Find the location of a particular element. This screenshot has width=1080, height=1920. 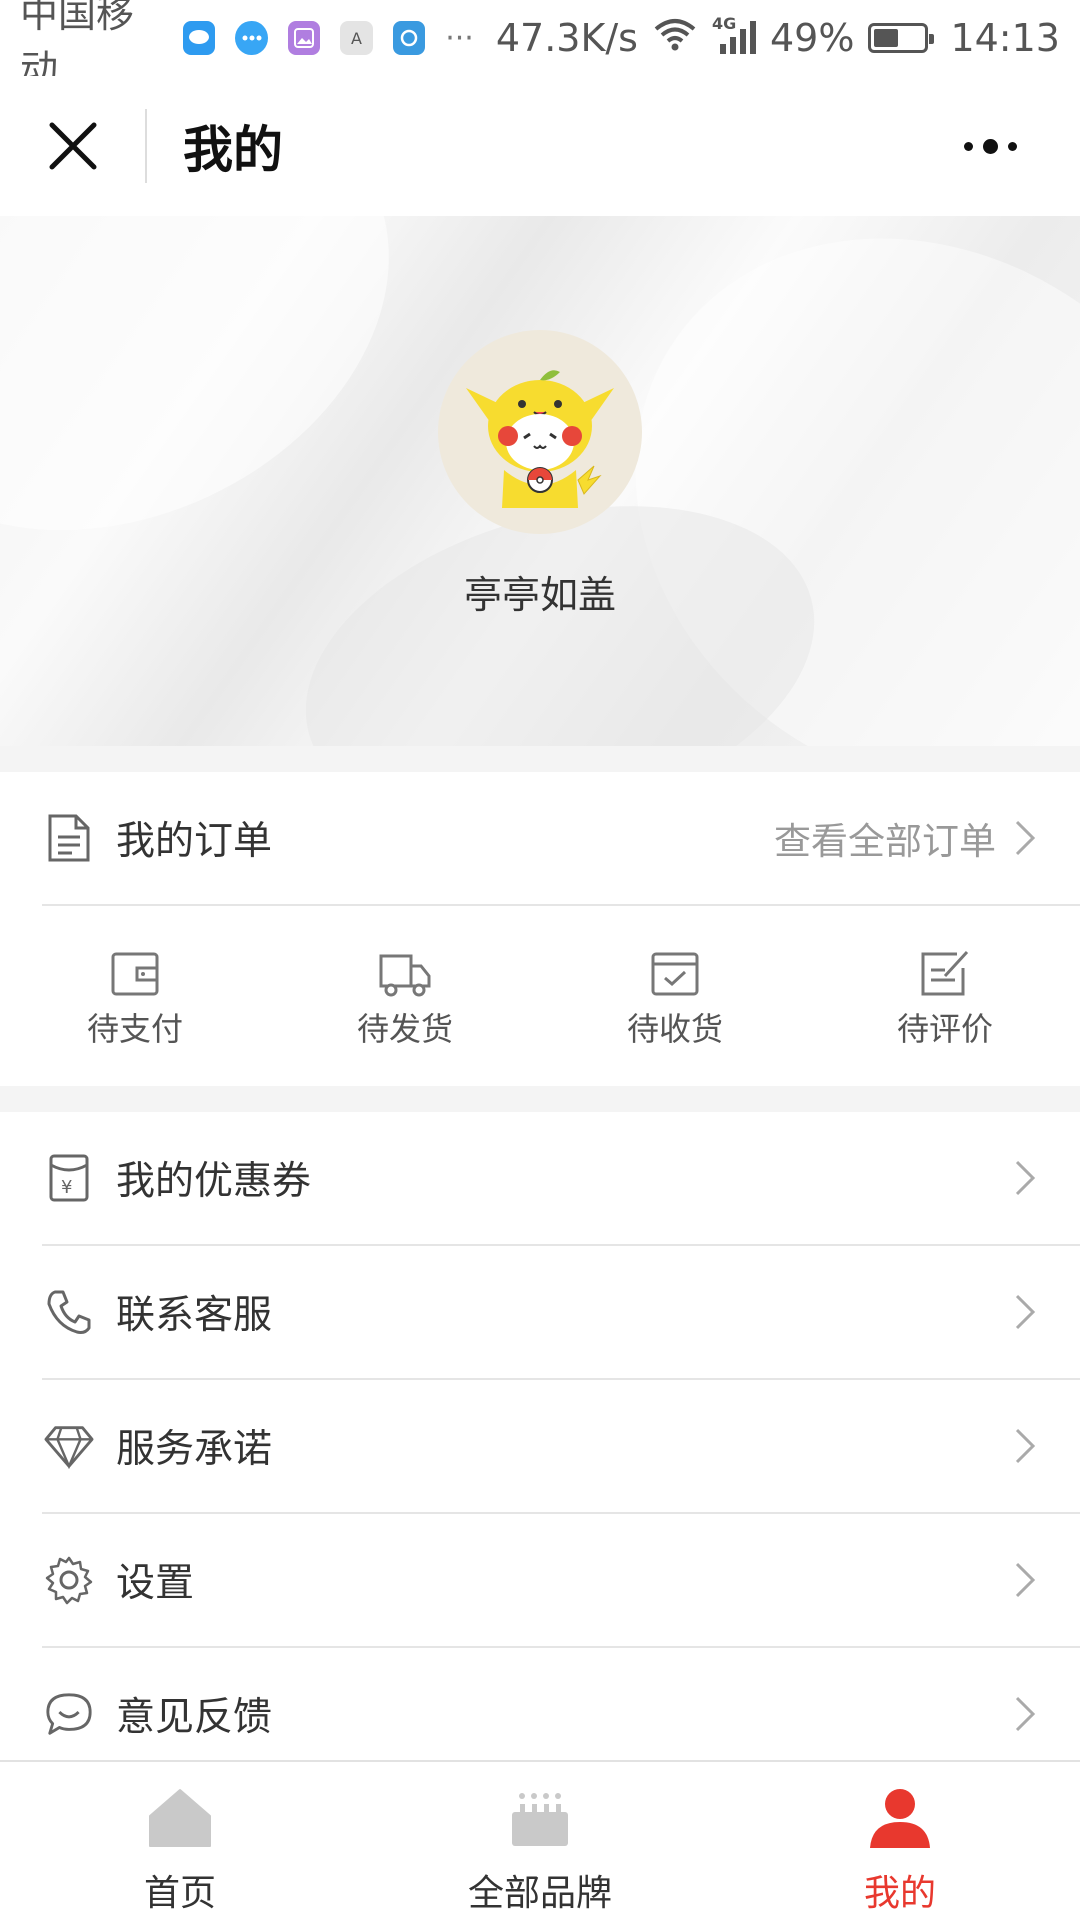

status-pending-shipment: 待发货 is located at coordinates (405, 997).